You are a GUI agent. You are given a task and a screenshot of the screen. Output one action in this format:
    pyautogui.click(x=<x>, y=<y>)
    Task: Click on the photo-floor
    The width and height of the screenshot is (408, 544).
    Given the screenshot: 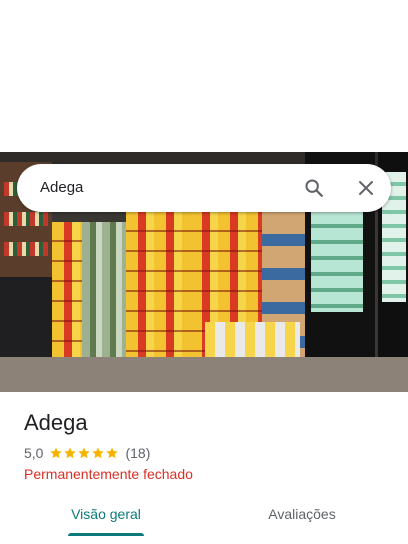 What is the action you would take?
    pyautogui.click(x=204, y=374)
    